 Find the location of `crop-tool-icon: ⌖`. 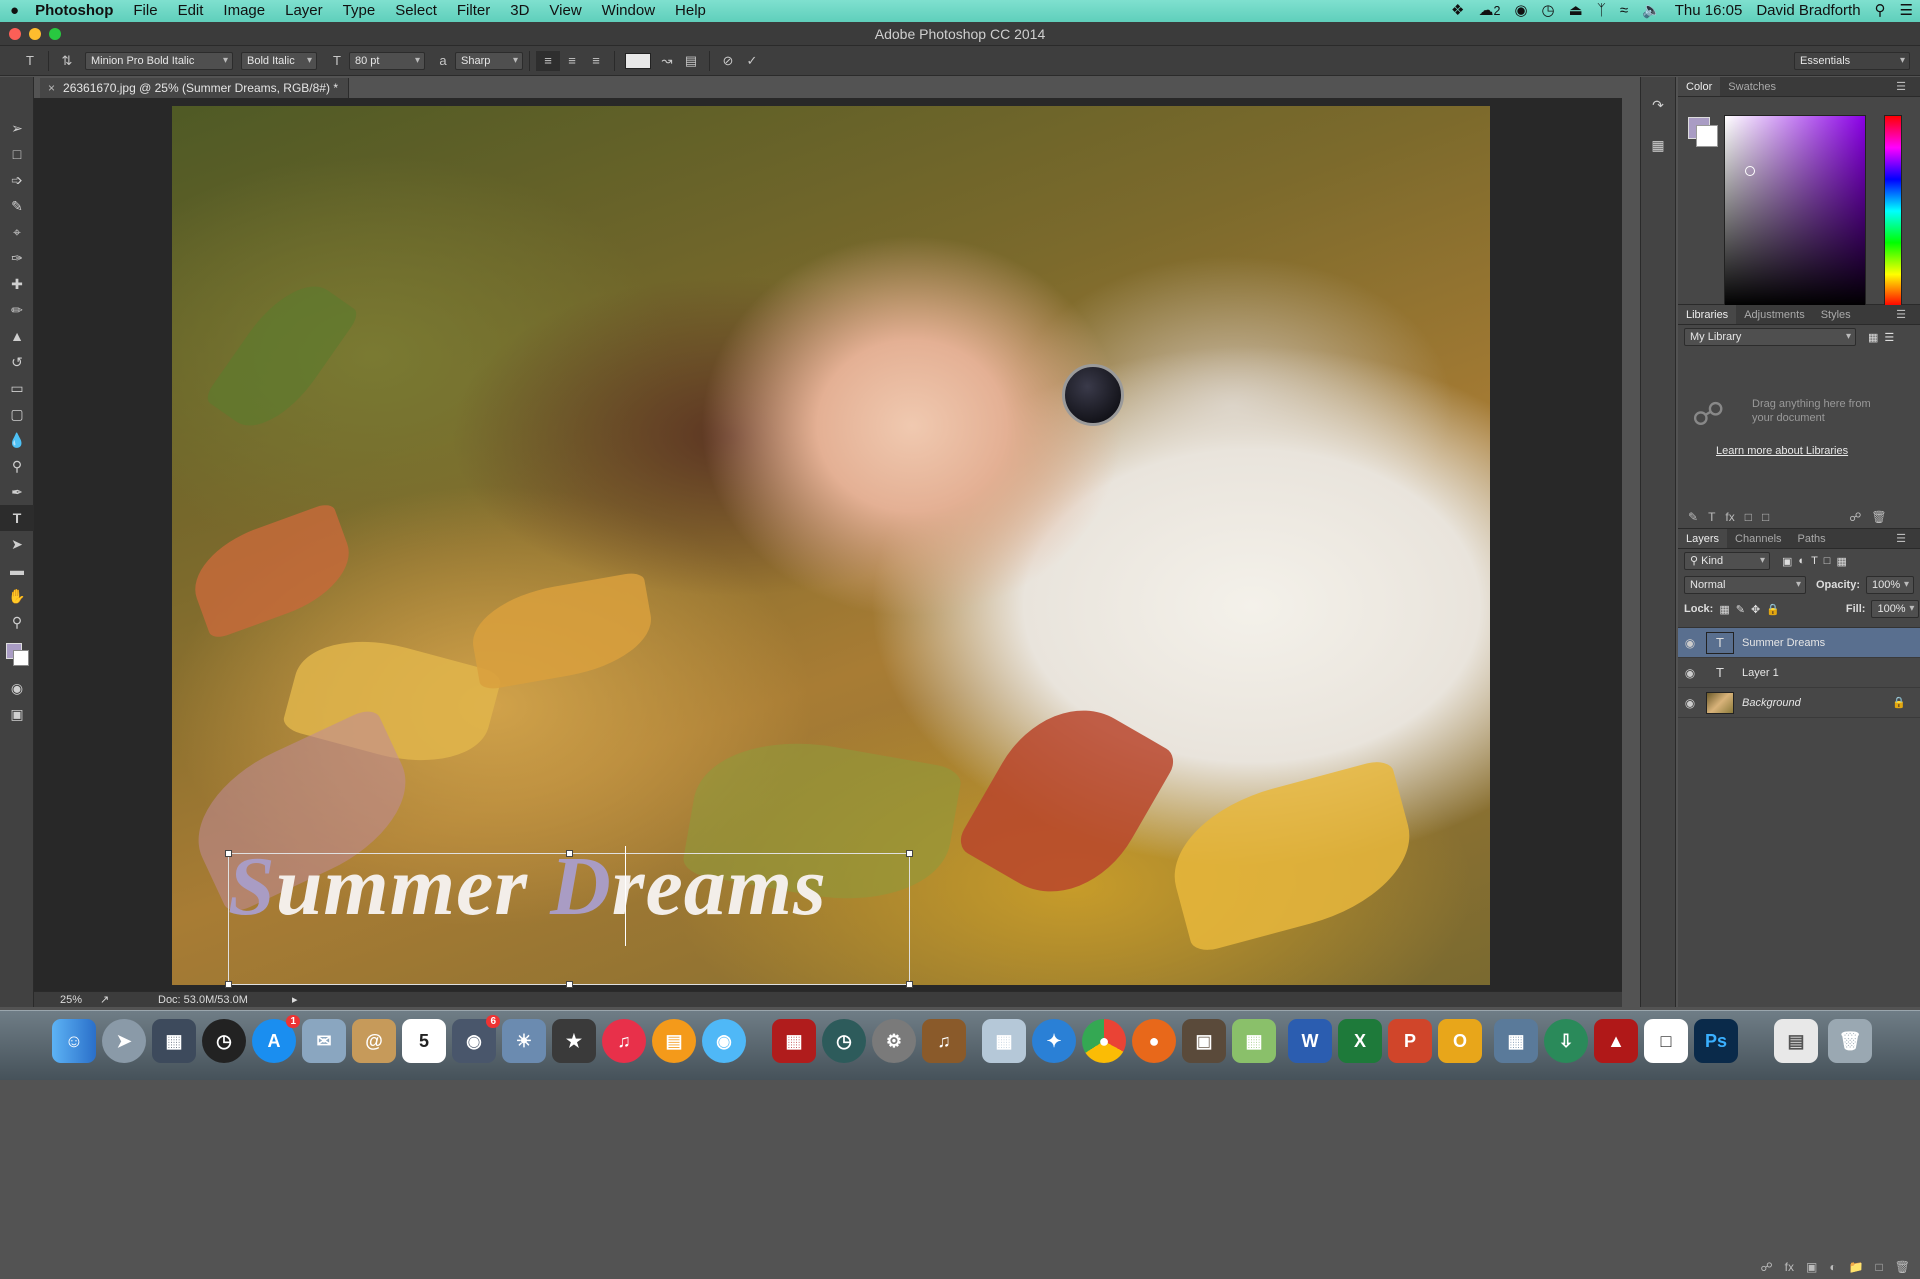

crop-tool-icon: ⌖ is located at coordinates (17, 232).